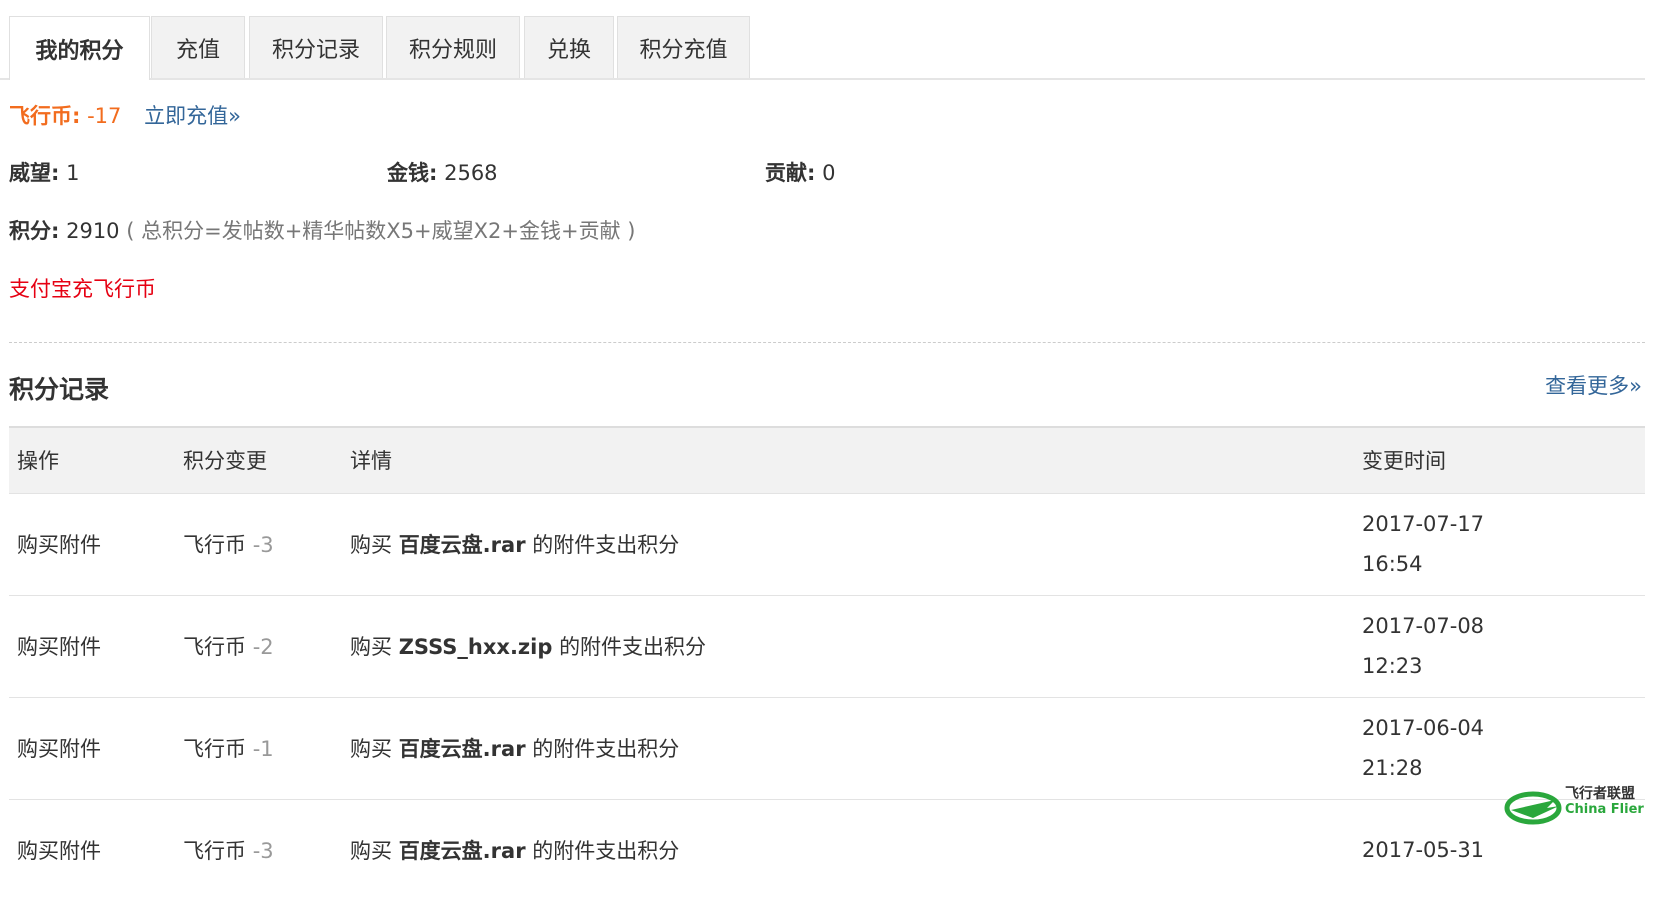 The image size is (1656, 901). What do you see at coordinates (822, 48) in the screenshot?
I see `tab-bar: 我的积分 充值 积分记录 积分规则 兑换 积分充值` at bounding box center [822, 48].